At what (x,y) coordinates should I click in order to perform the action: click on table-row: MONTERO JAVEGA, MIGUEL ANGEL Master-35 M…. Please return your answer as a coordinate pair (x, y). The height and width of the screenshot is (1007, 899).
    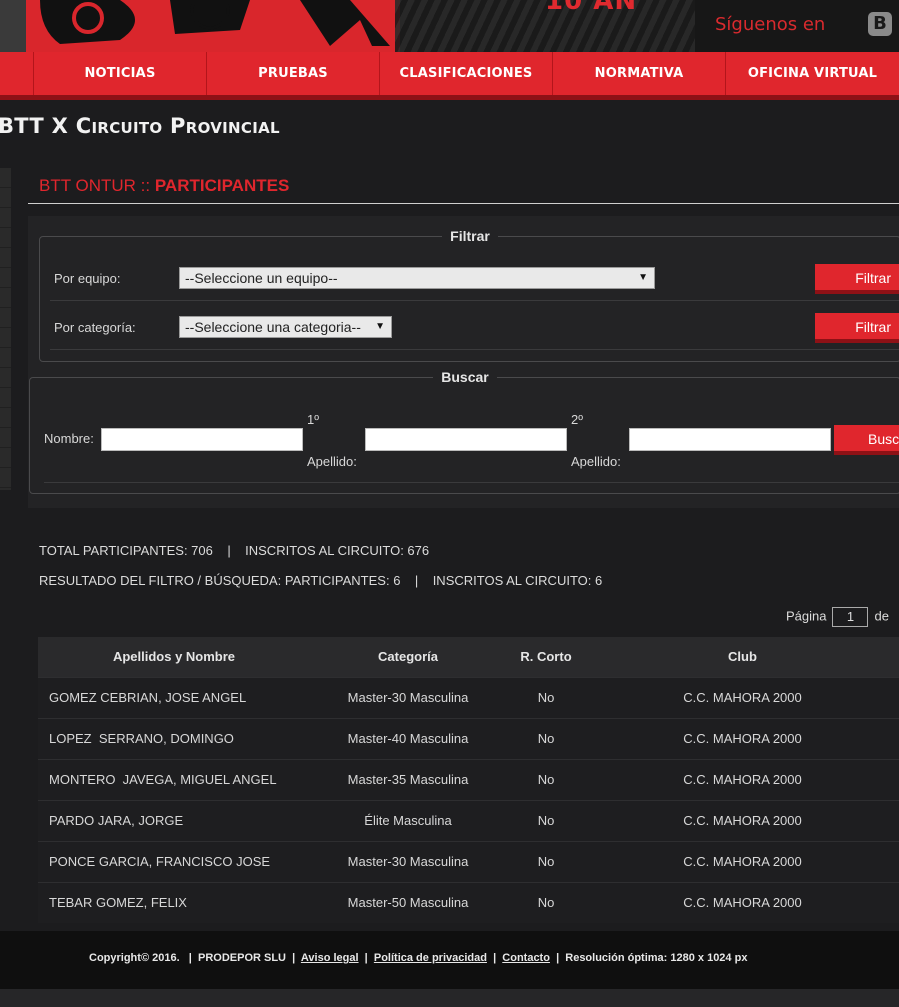
    Looking at the image, I should click on (468, 779).